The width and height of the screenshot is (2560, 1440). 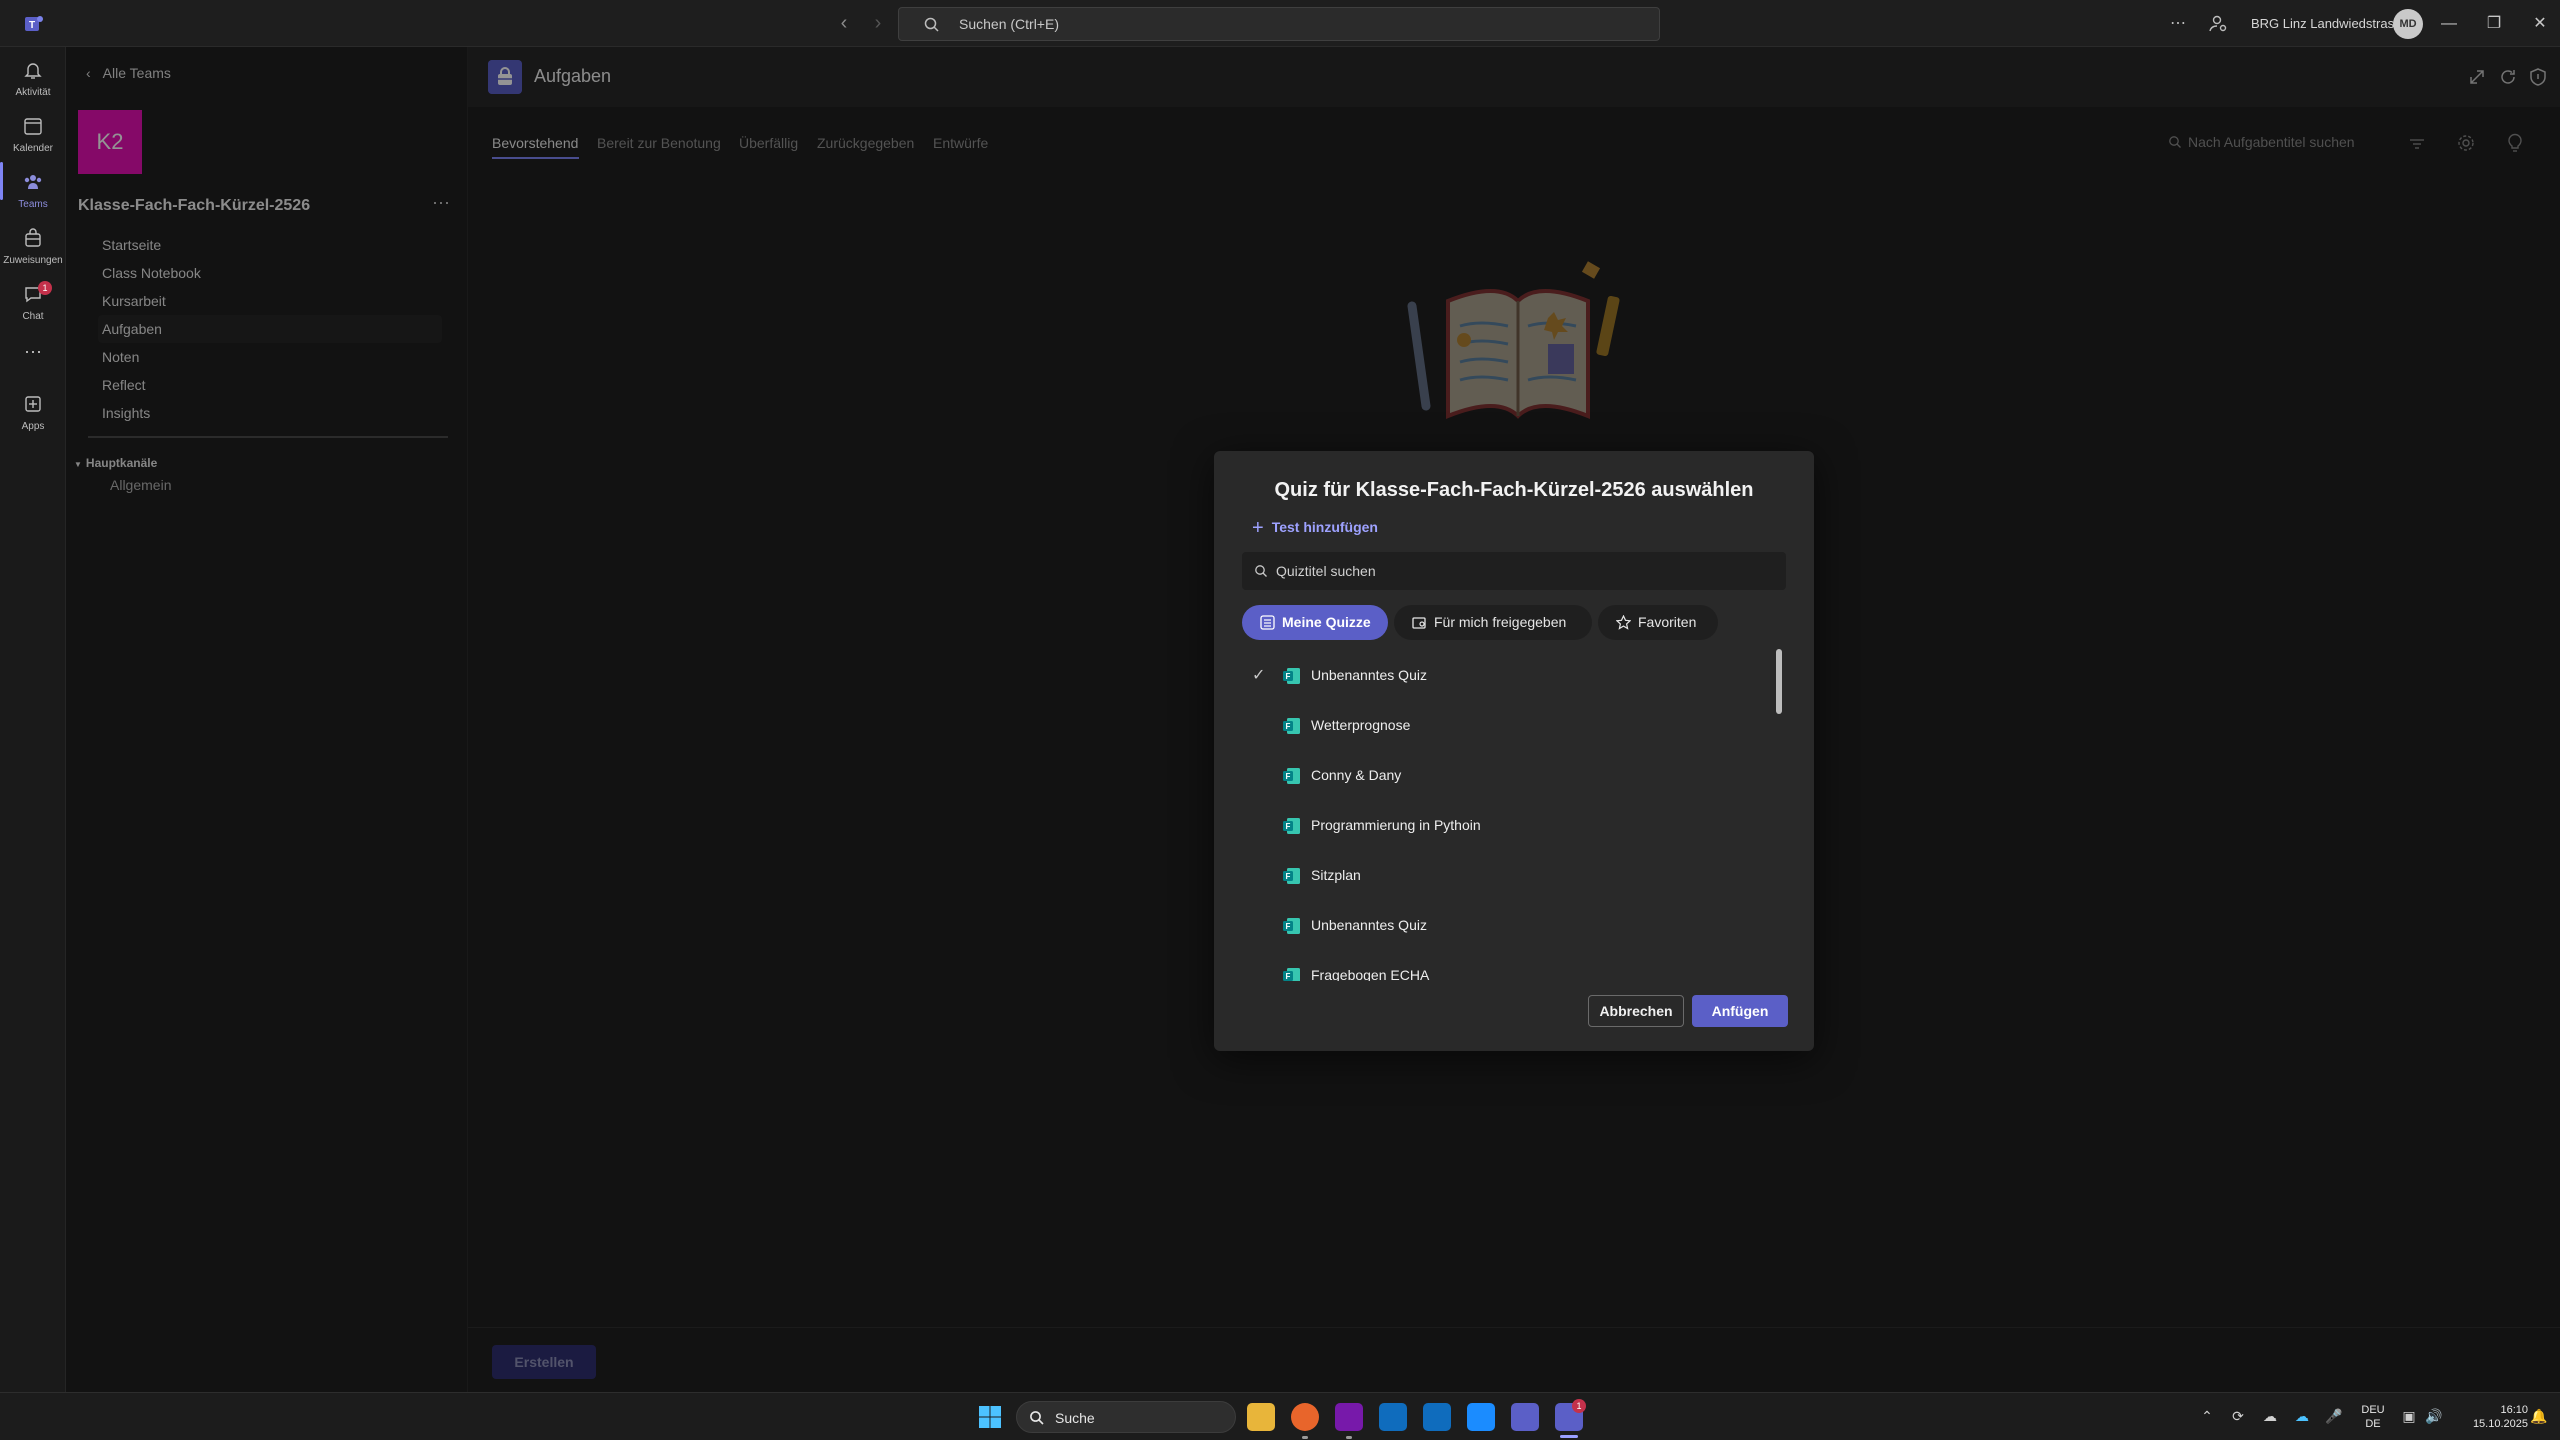 I want to click on outlook-icon, so click(x=1393, y=1417).